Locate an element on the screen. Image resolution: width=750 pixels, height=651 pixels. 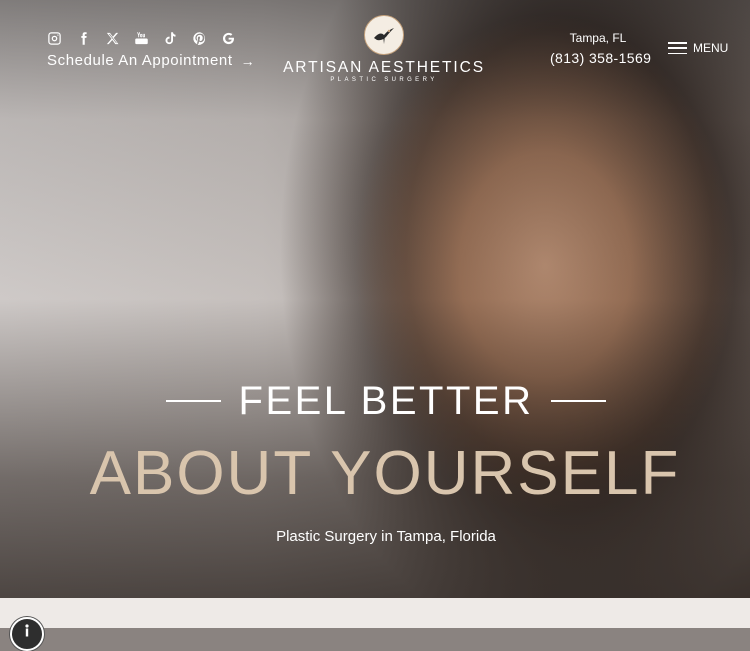
accessibility-button is located at coordinates (27, 634).